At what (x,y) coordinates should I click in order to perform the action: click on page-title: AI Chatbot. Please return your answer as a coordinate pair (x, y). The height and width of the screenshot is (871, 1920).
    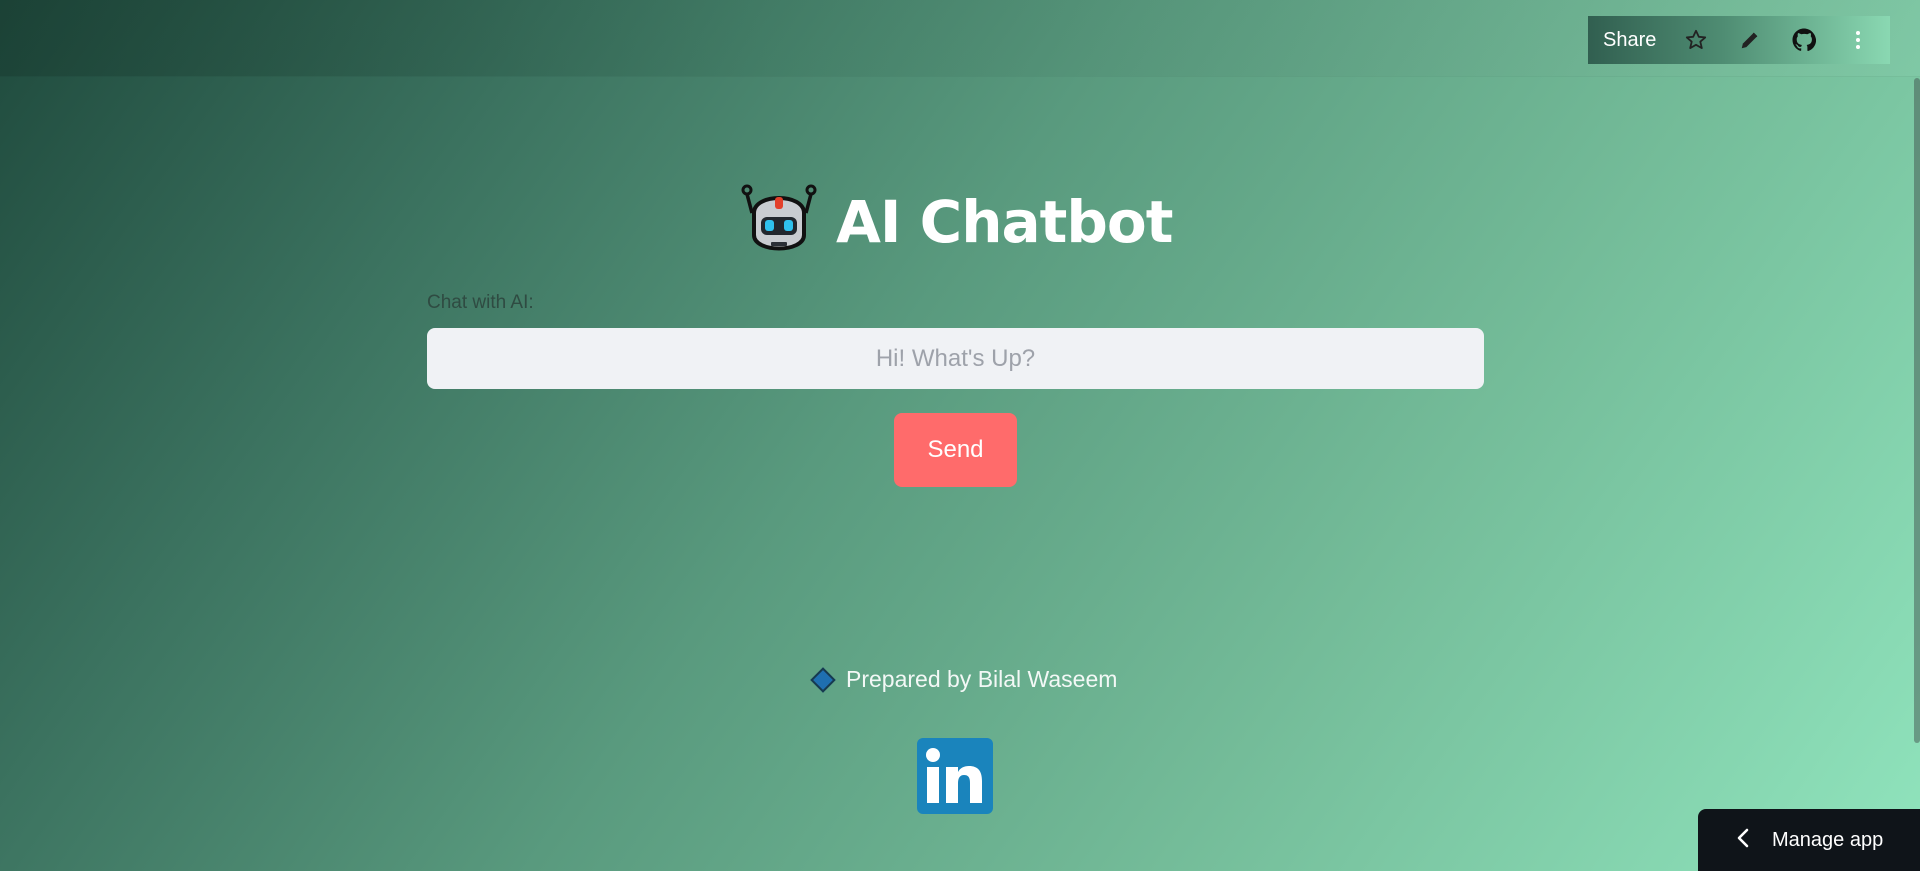
    Looking at the image, I should click on (1004, 222).